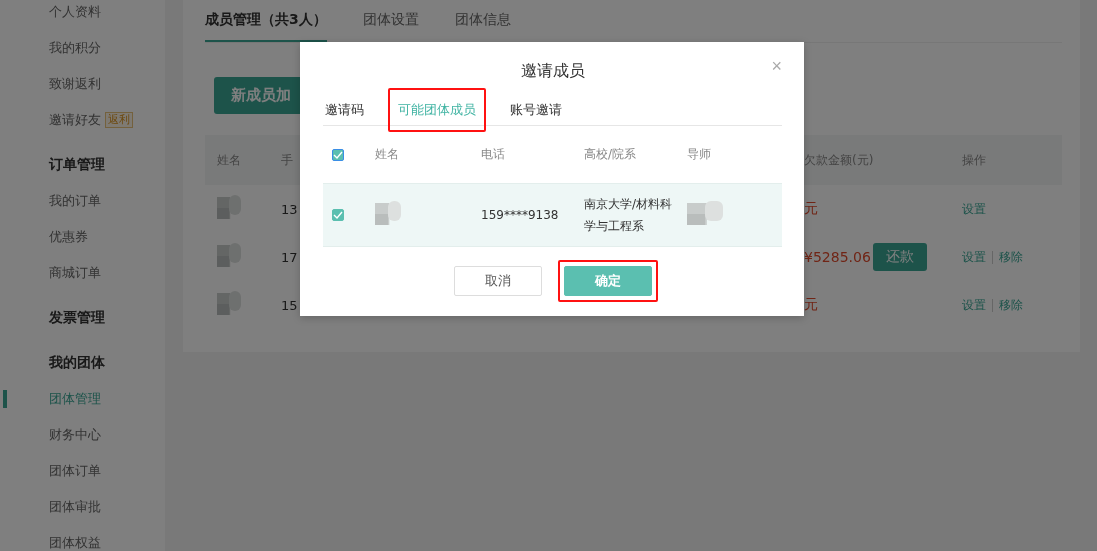 The height and width of the screenshot is (551, 1097). What do you see at coordinates (390, 21) in the screenshot?
I see `tab: 团体设置` at bounding box center [390, 21].